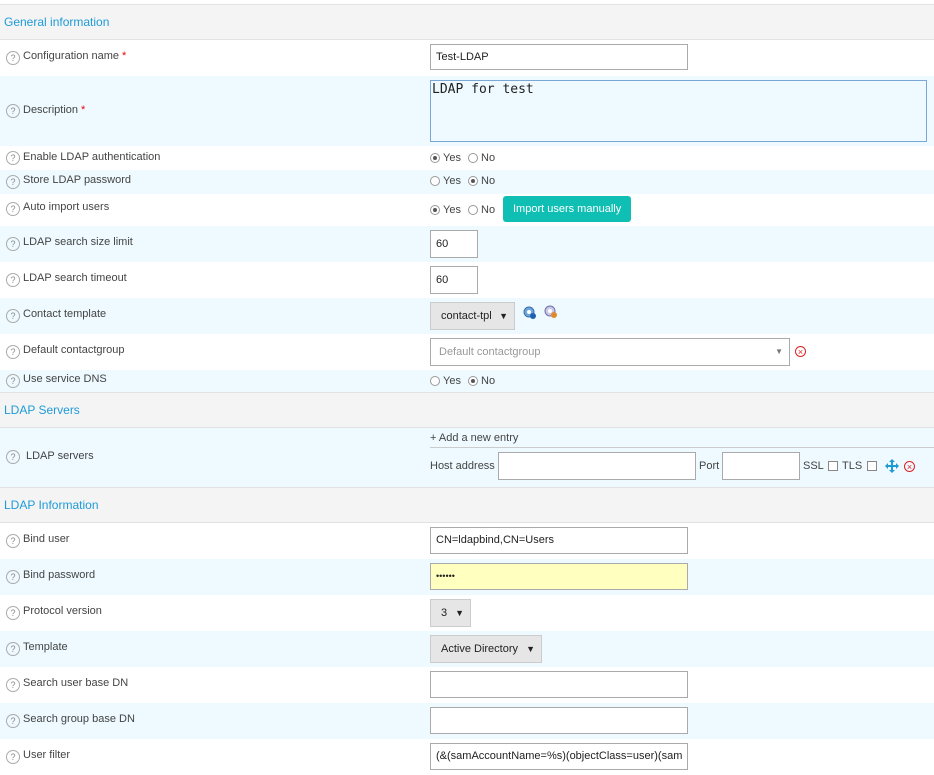  I want to click on template-select: Active Directory ▼, so click(486, 649).